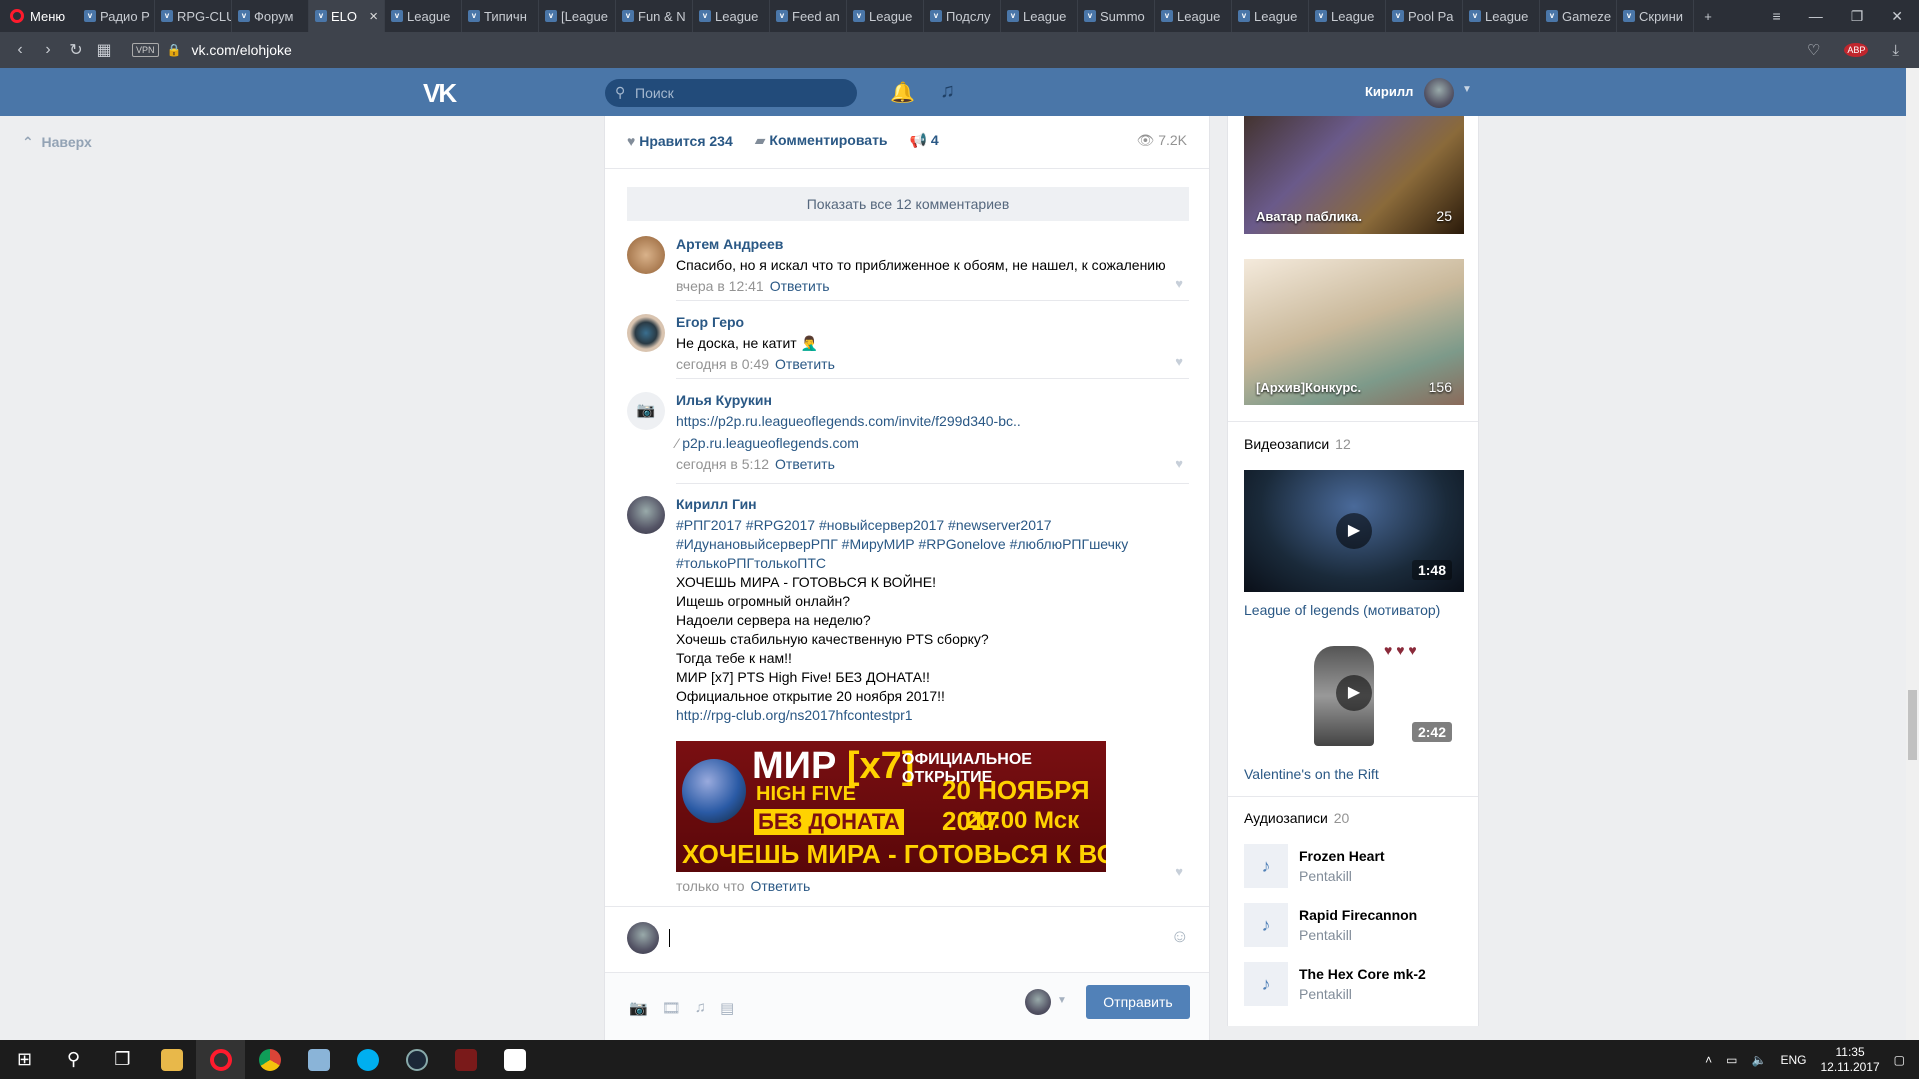  I want to click on comment-time: сегодня в 0:49, so click(722, 364).